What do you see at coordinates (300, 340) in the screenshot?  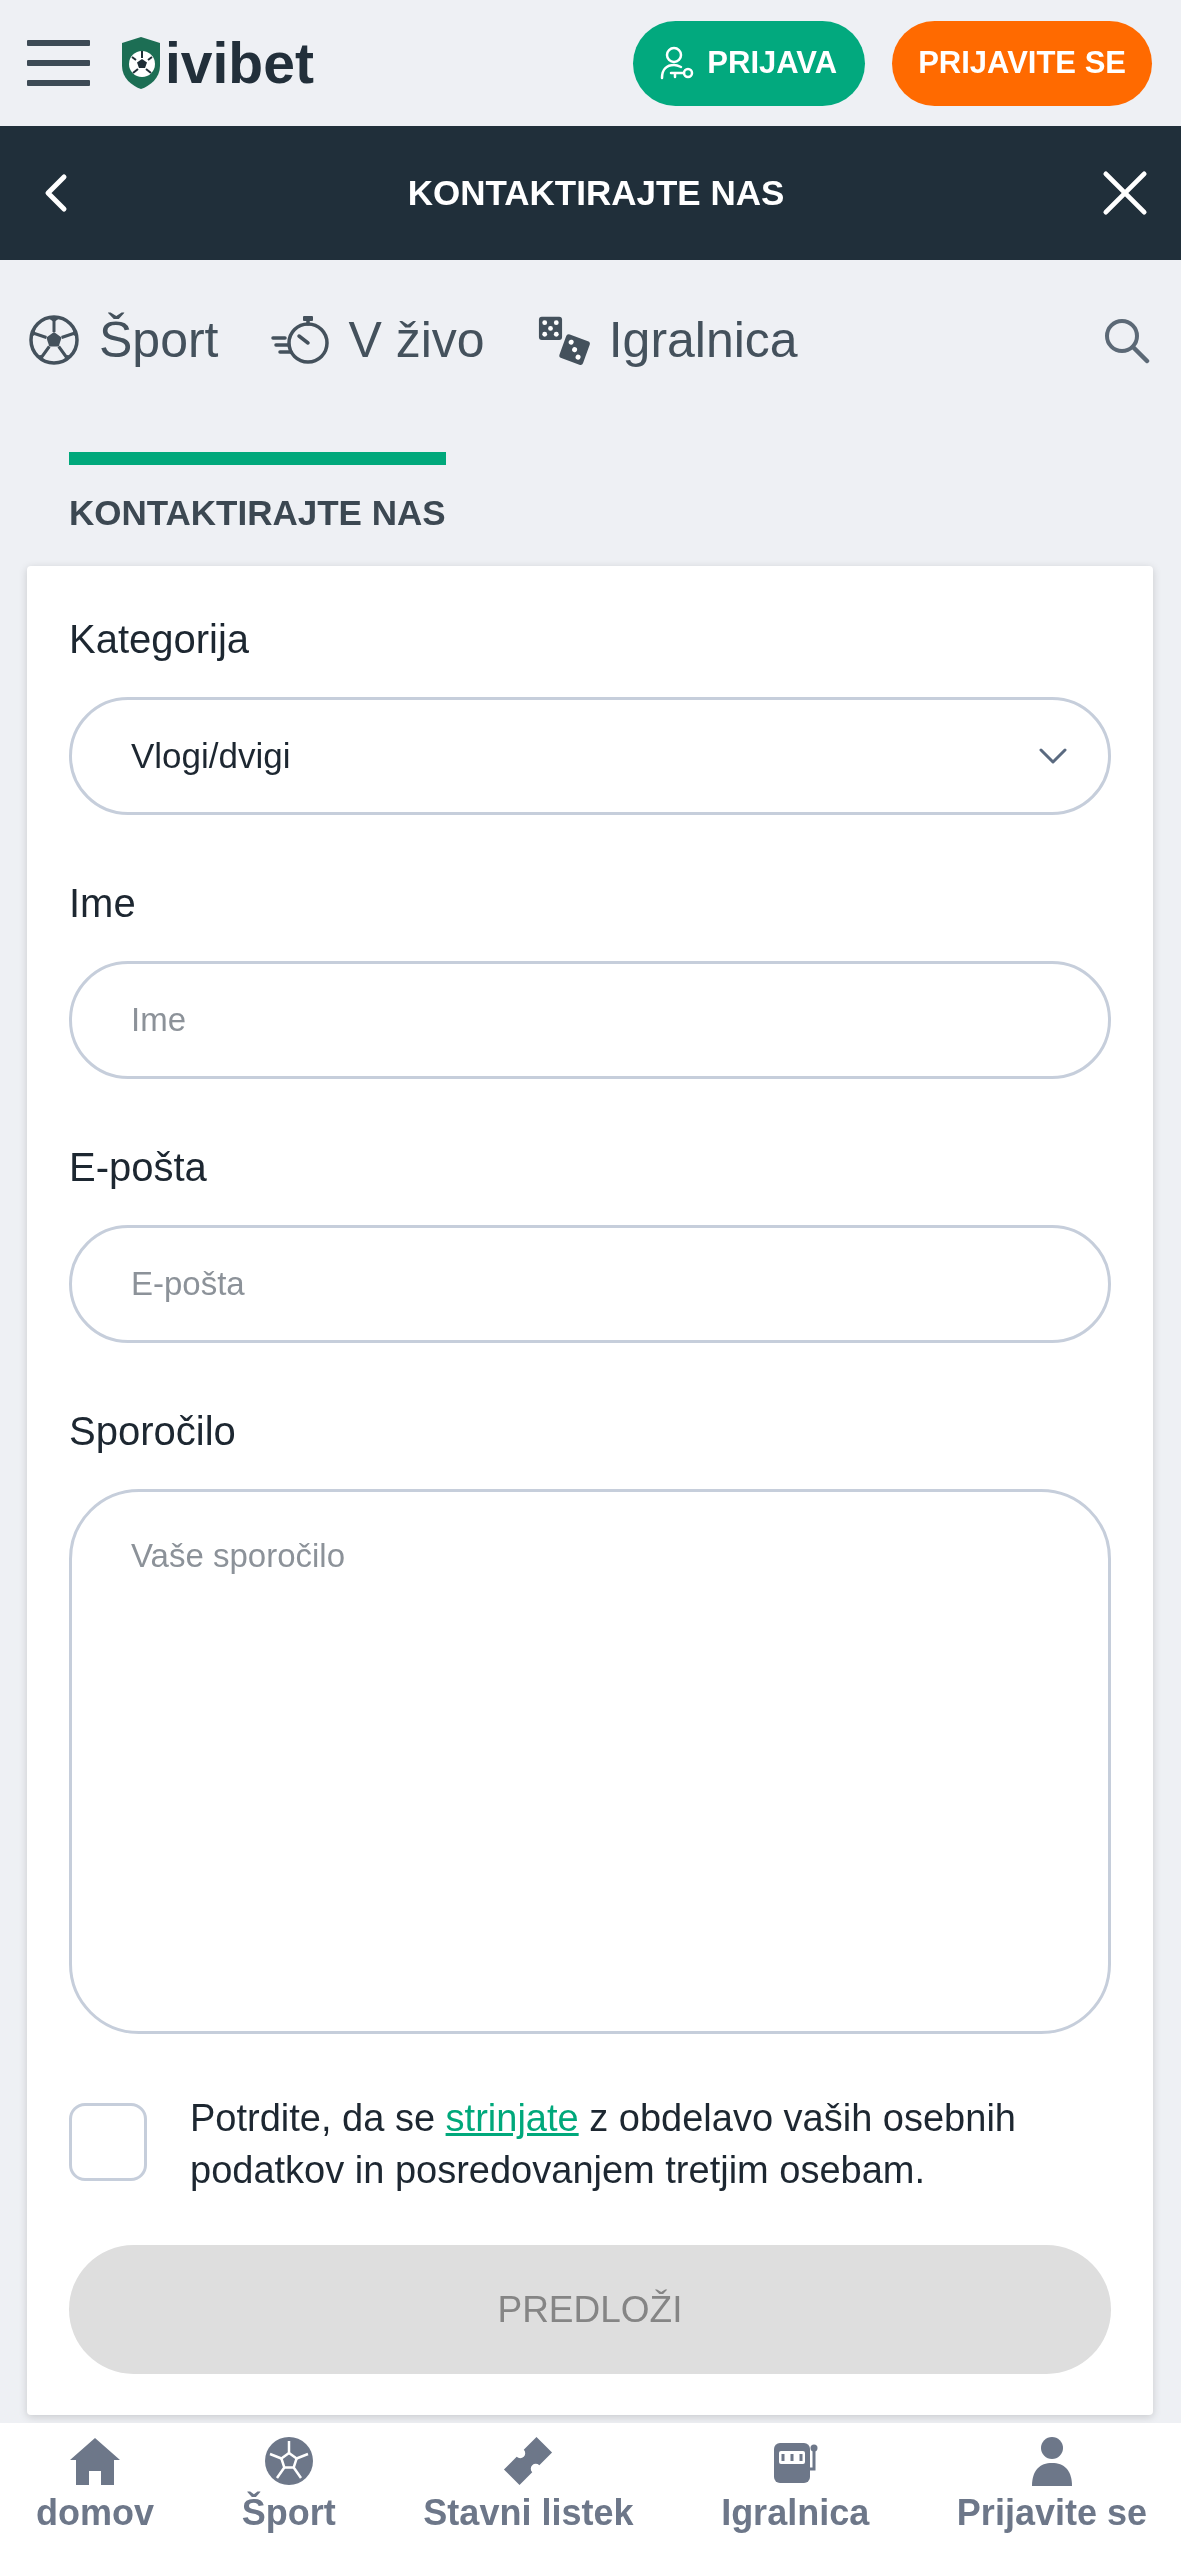 I see `stopwatch-icon` at bounding box center [300, 340].